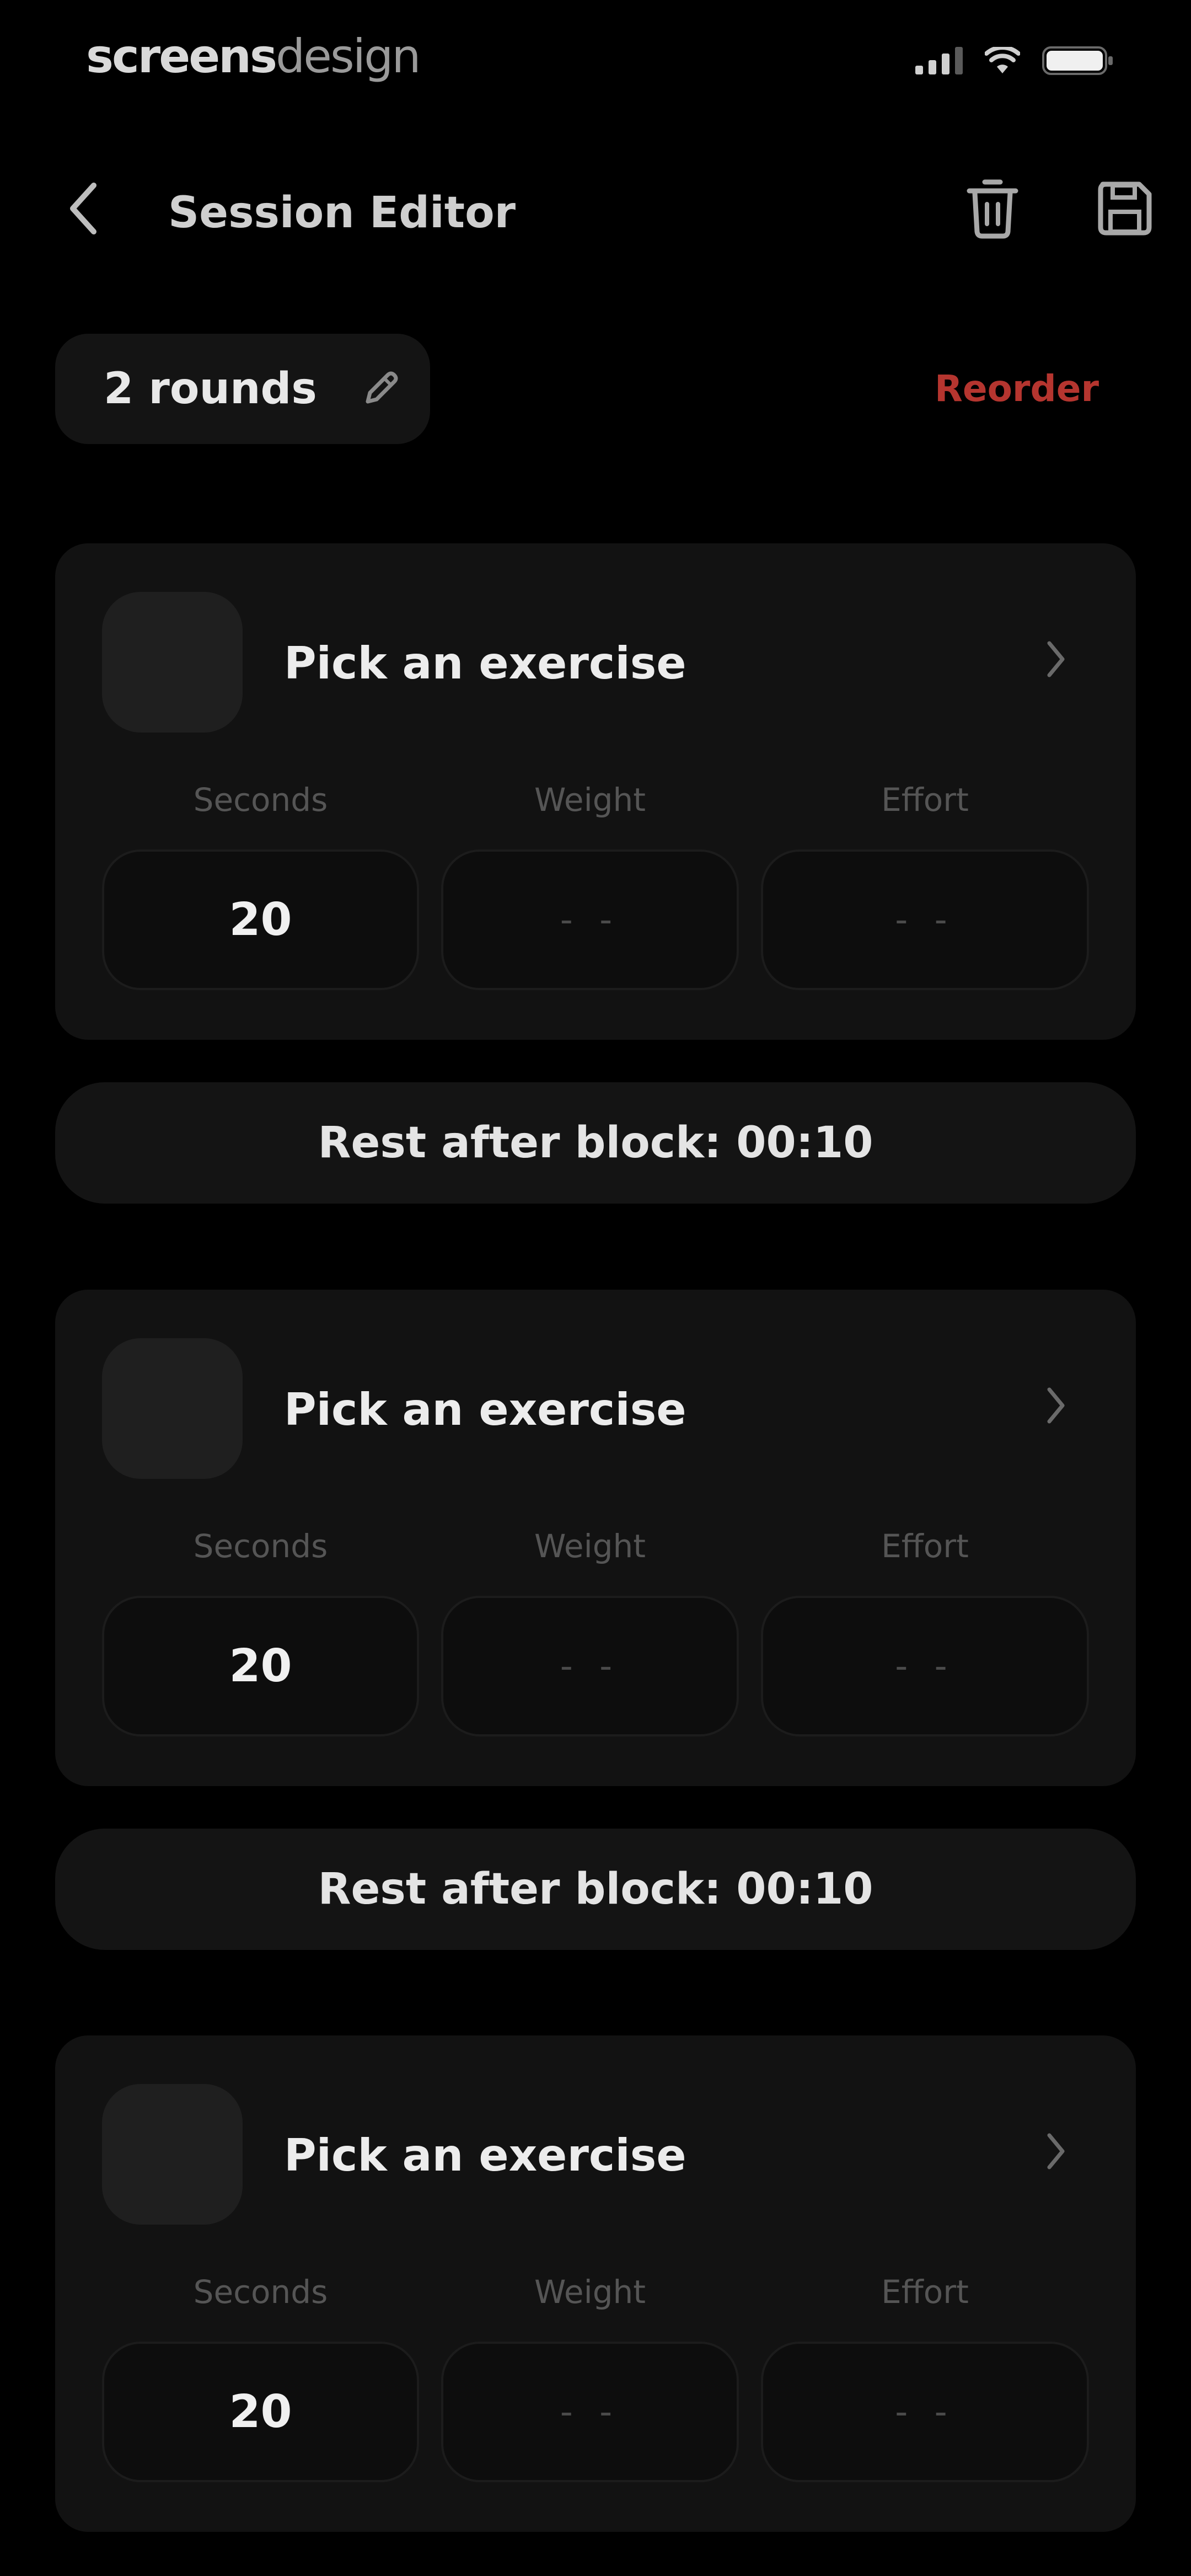  I want to click on page-title: Session Editor, so click(342, 213).